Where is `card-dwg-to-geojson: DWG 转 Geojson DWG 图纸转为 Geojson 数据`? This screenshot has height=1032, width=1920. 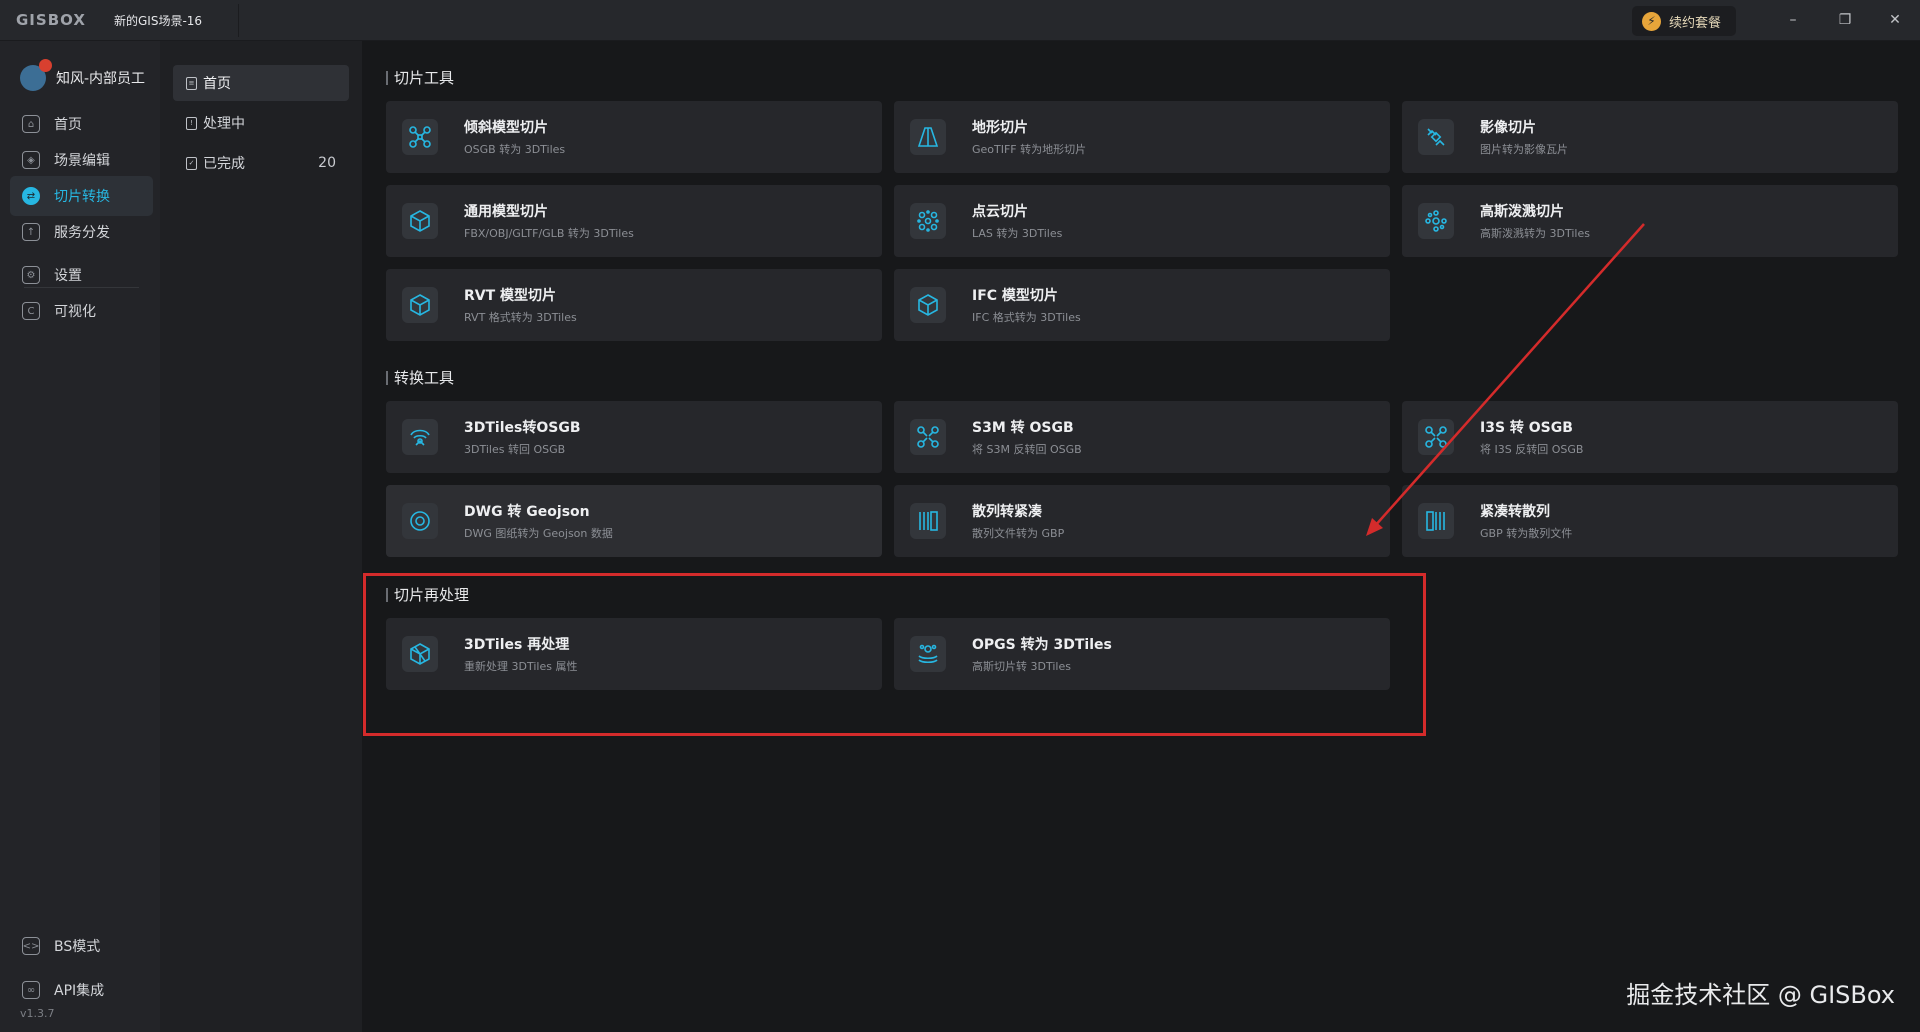
card-dwg-to-geojson: DWG 转 Geojson DWG 图纸转为 Geojson 数据 is located at coordinates (634, 521).